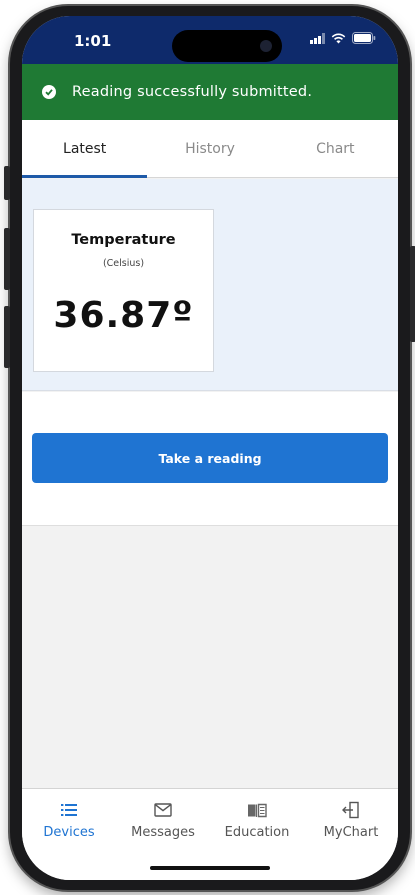  Describe the element at coordinates (257, 832) in the screenshot. I see `nav-label: Education` at that location.